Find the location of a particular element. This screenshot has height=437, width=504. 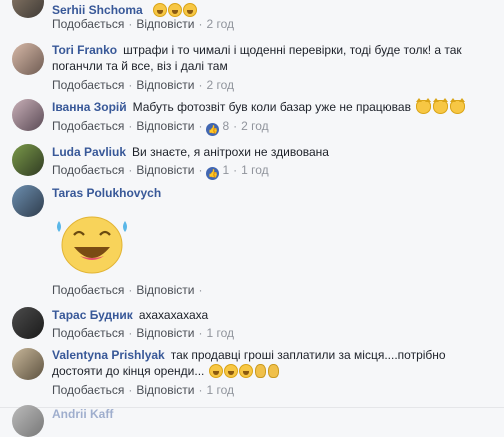

author-name: Tori Franko is located at coordinates (84, 50).